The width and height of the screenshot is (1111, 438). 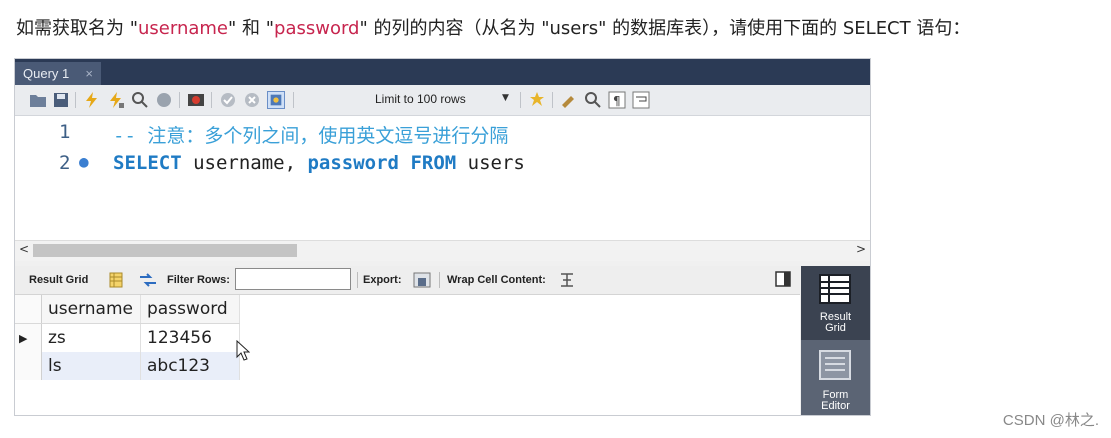 What do you see at coordinates (422, 280) in the screenshot?
I see `export-icon` at bounding box center [422, 280].